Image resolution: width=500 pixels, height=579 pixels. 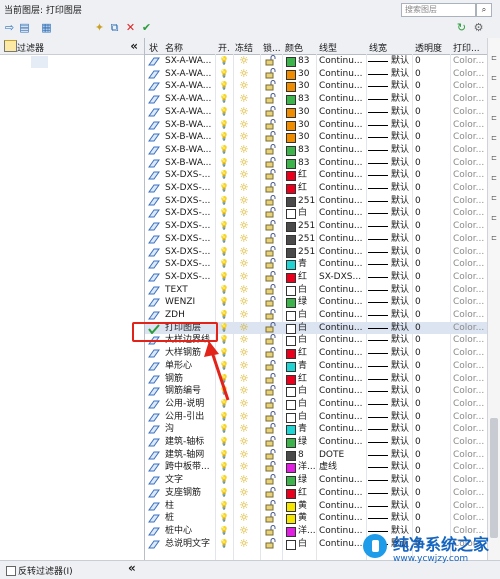 What do you see at coordinates (174, 47) in the screenshot?
I see `col-name: 名称` at bounding box center [174, 47].